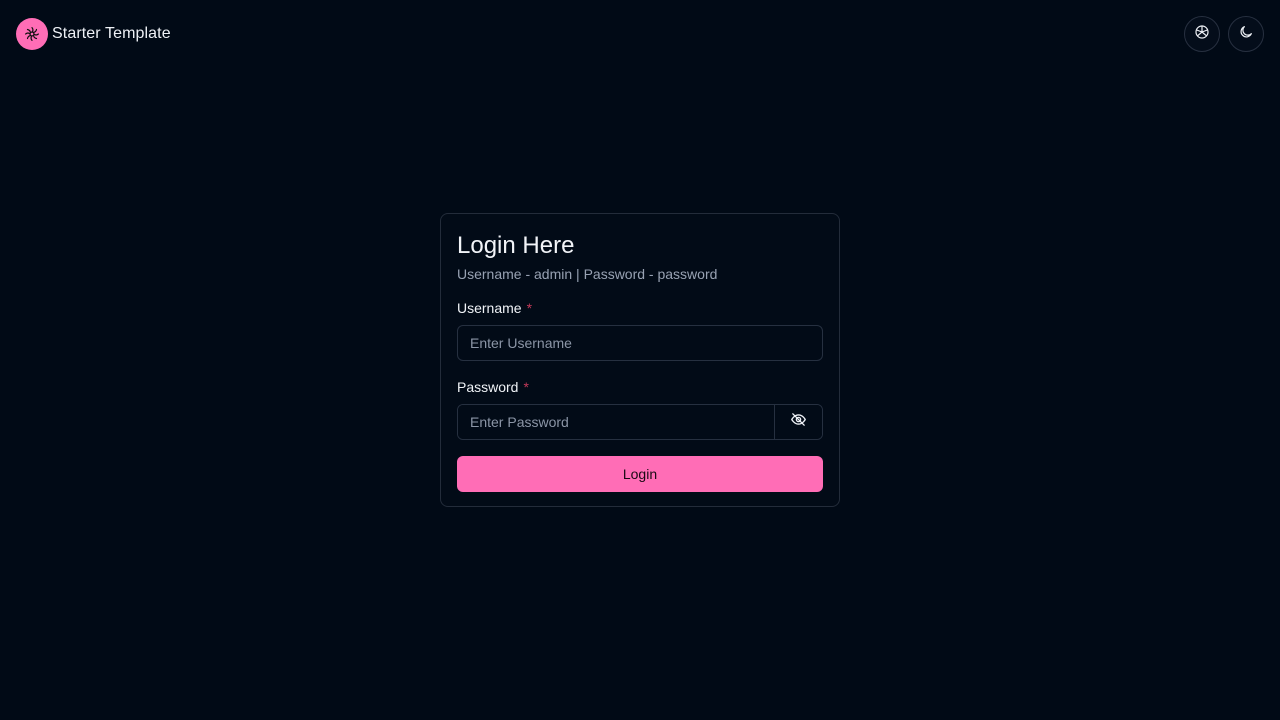  I want to click on login-title: Login Here, so click(516, 245).